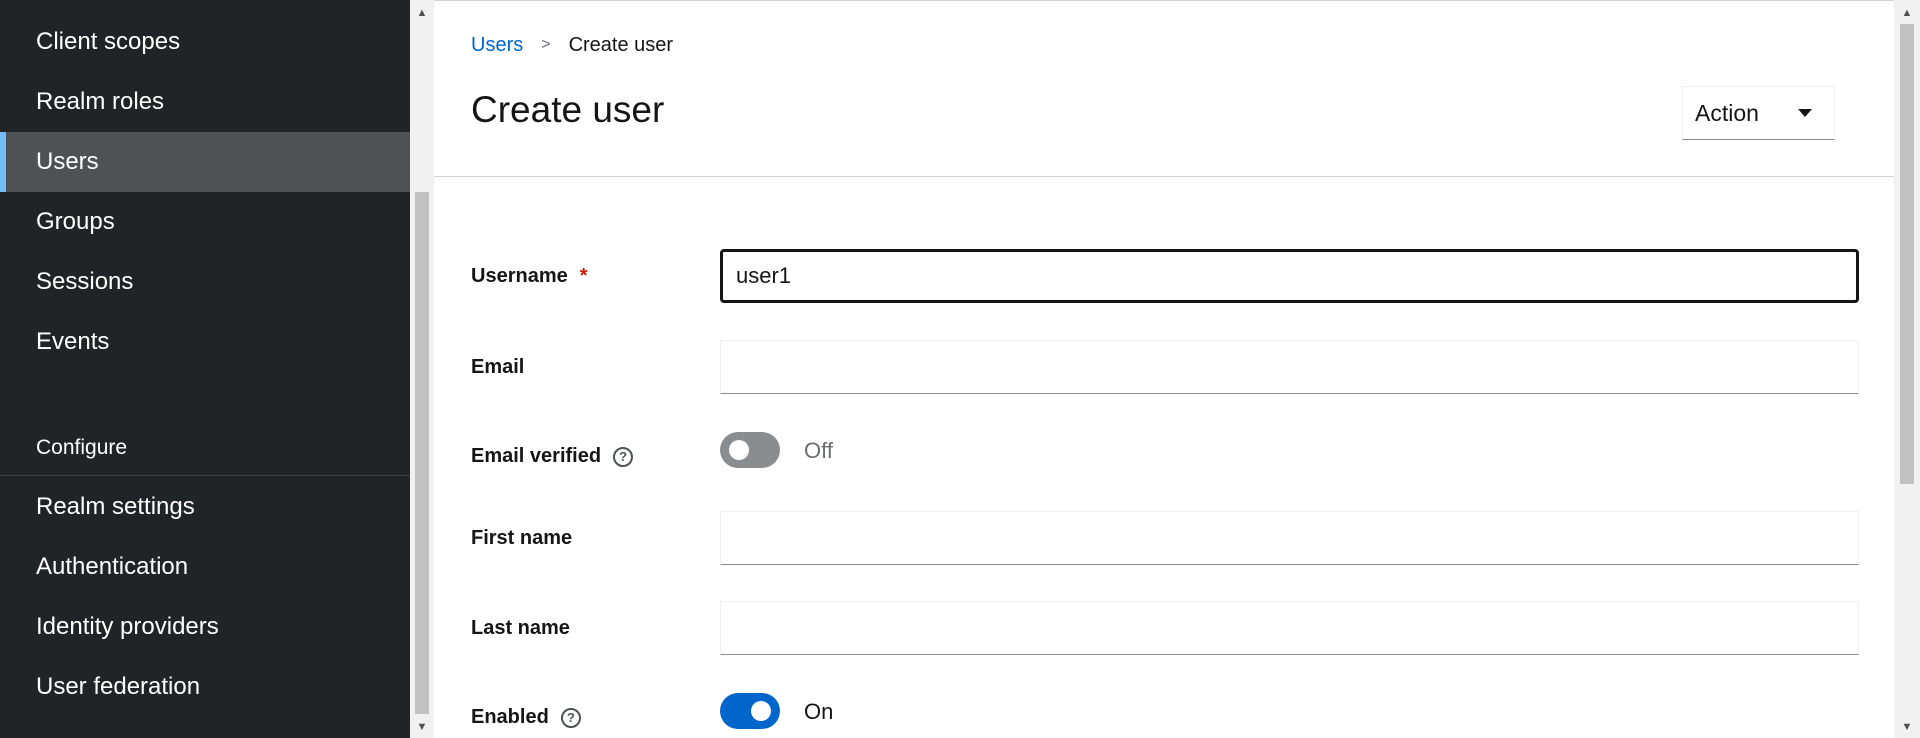 The width and height of the screenshot is (1920, 738). What do you see at coordinates (510, 717) in the screenshot?
I see `enabled-label-text: Enabled` at bounding box center [510, 717].